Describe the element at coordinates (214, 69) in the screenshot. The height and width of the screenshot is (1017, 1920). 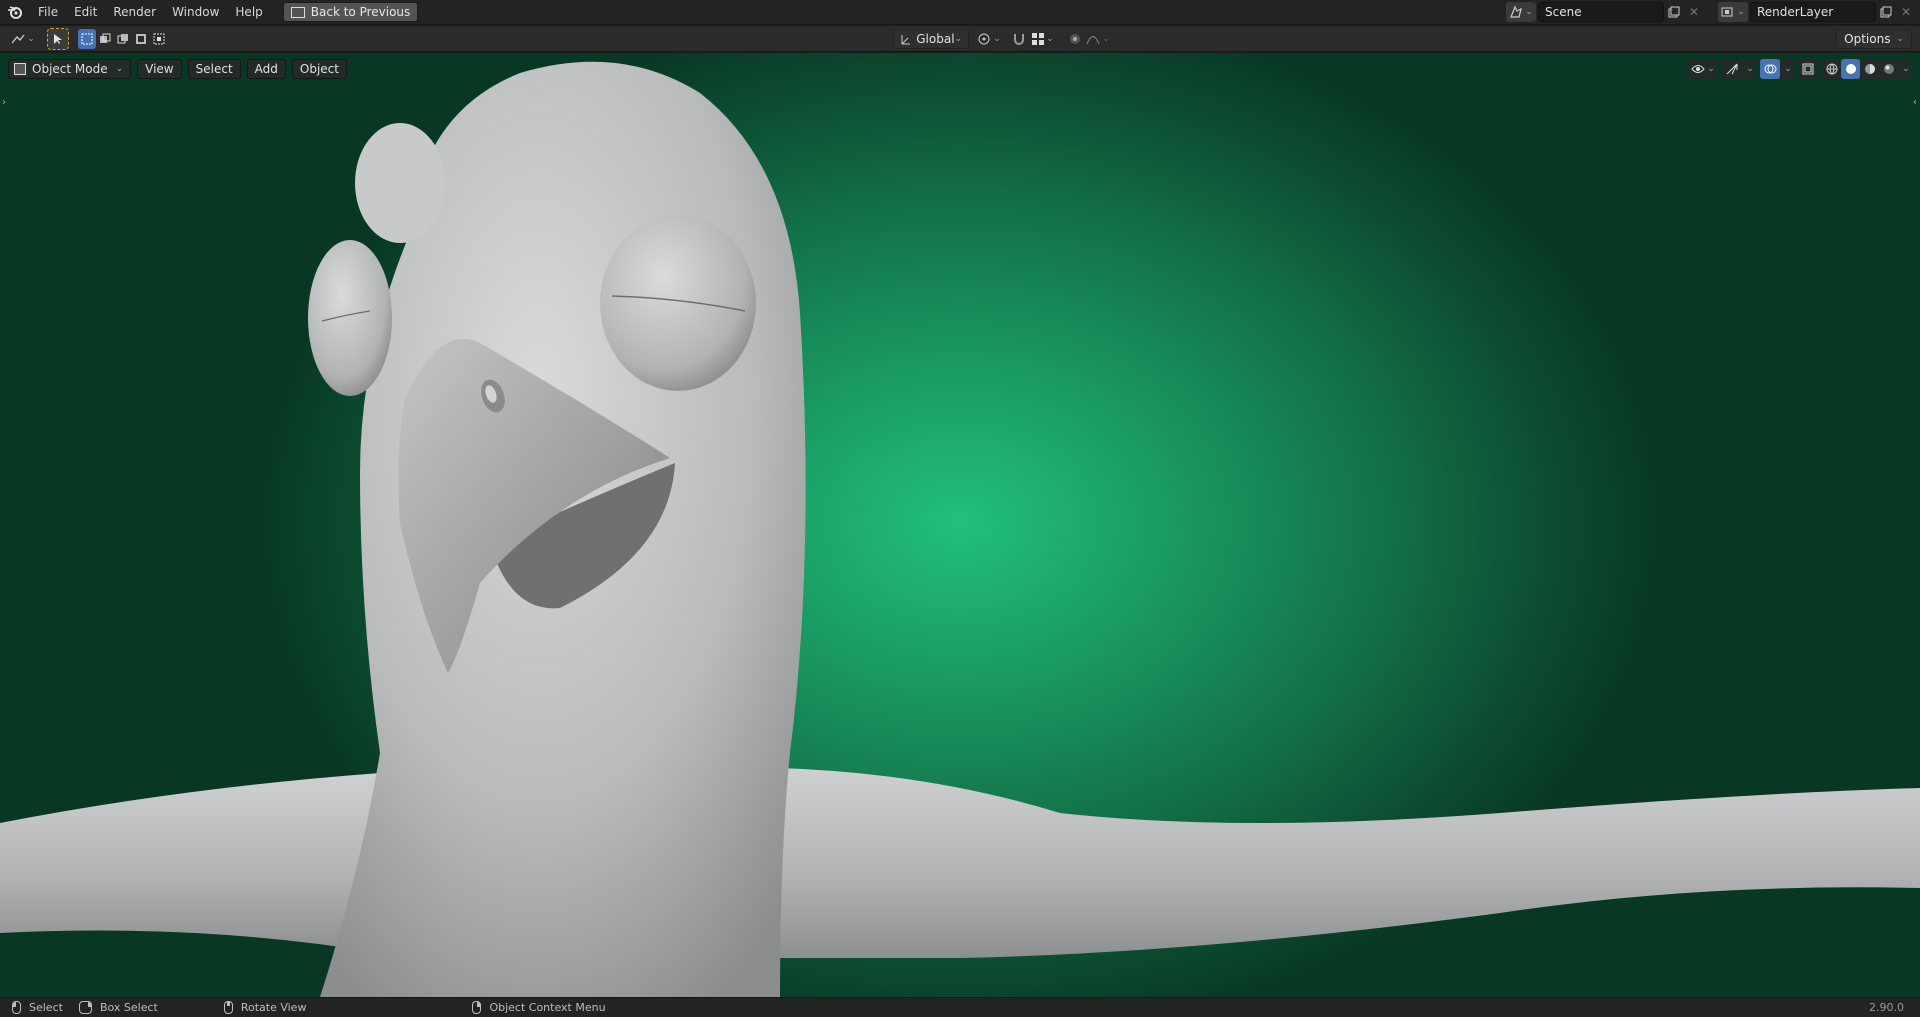
I see `menu-select: Select` at that location.